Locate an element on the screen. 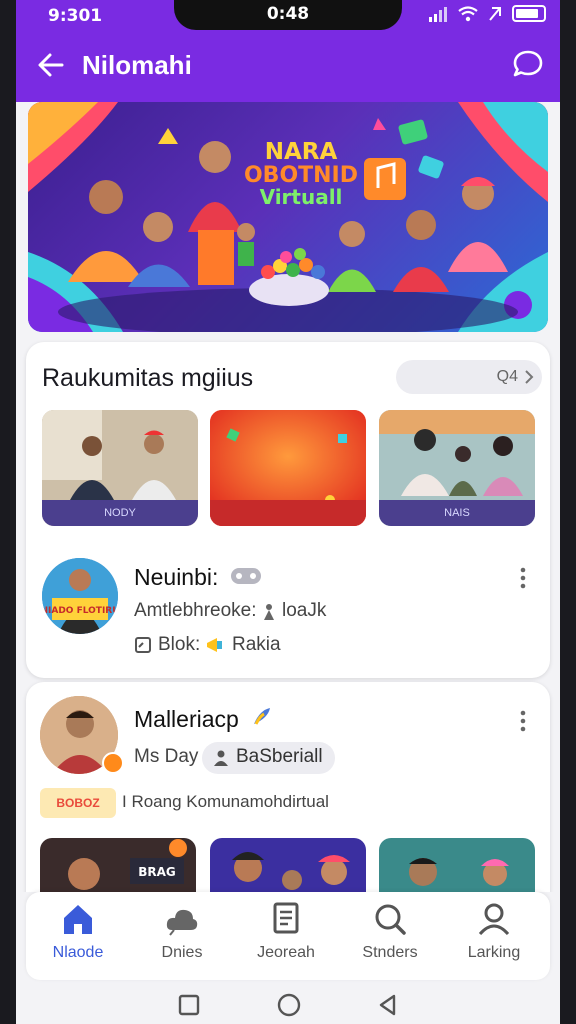  page-title: Nilomahi is located at coordinates (137, 65).